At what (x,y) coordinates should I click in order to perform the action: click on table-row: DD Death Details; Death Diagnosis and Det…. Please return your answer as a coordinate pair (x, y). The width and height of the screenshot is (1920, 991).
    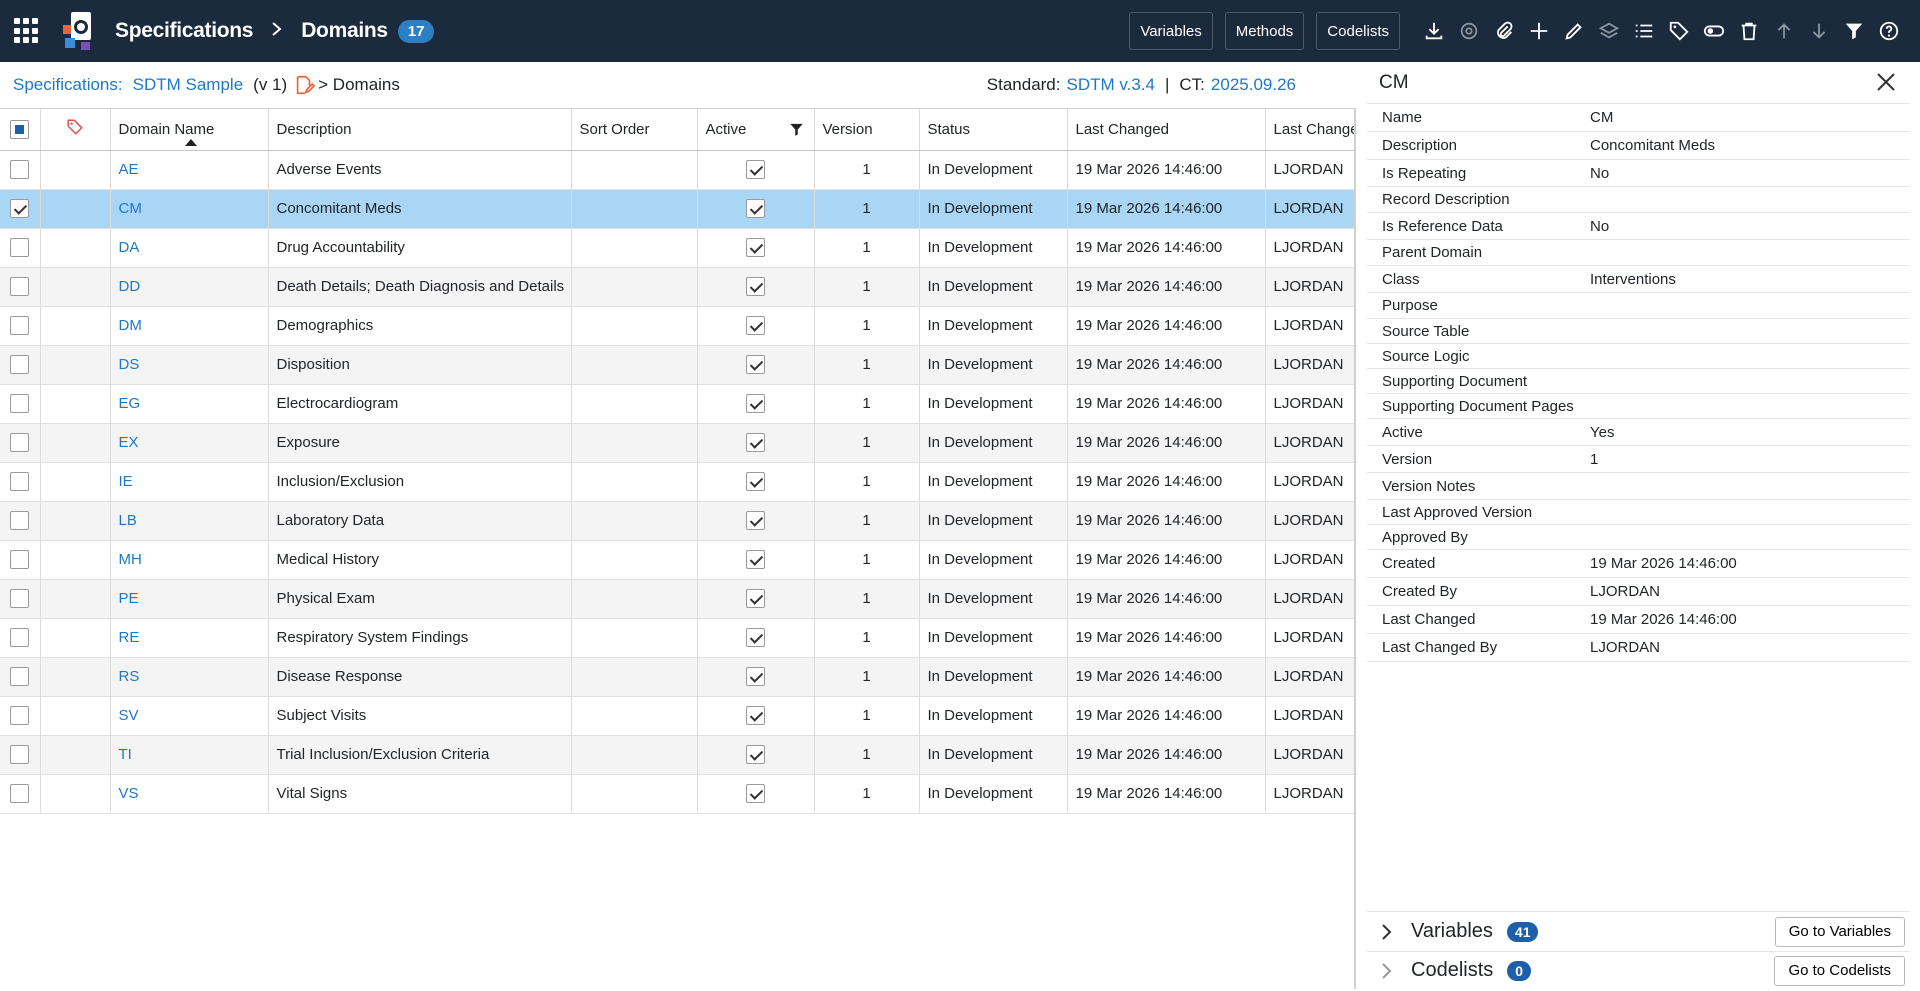
    Looking at the image, I should click on (677, 287).